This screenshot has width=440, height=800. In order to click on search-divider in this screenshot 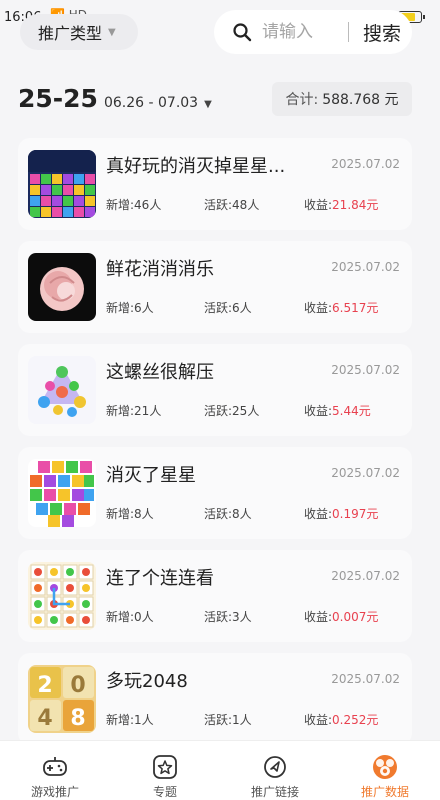, I will do `click(348, 32)`.